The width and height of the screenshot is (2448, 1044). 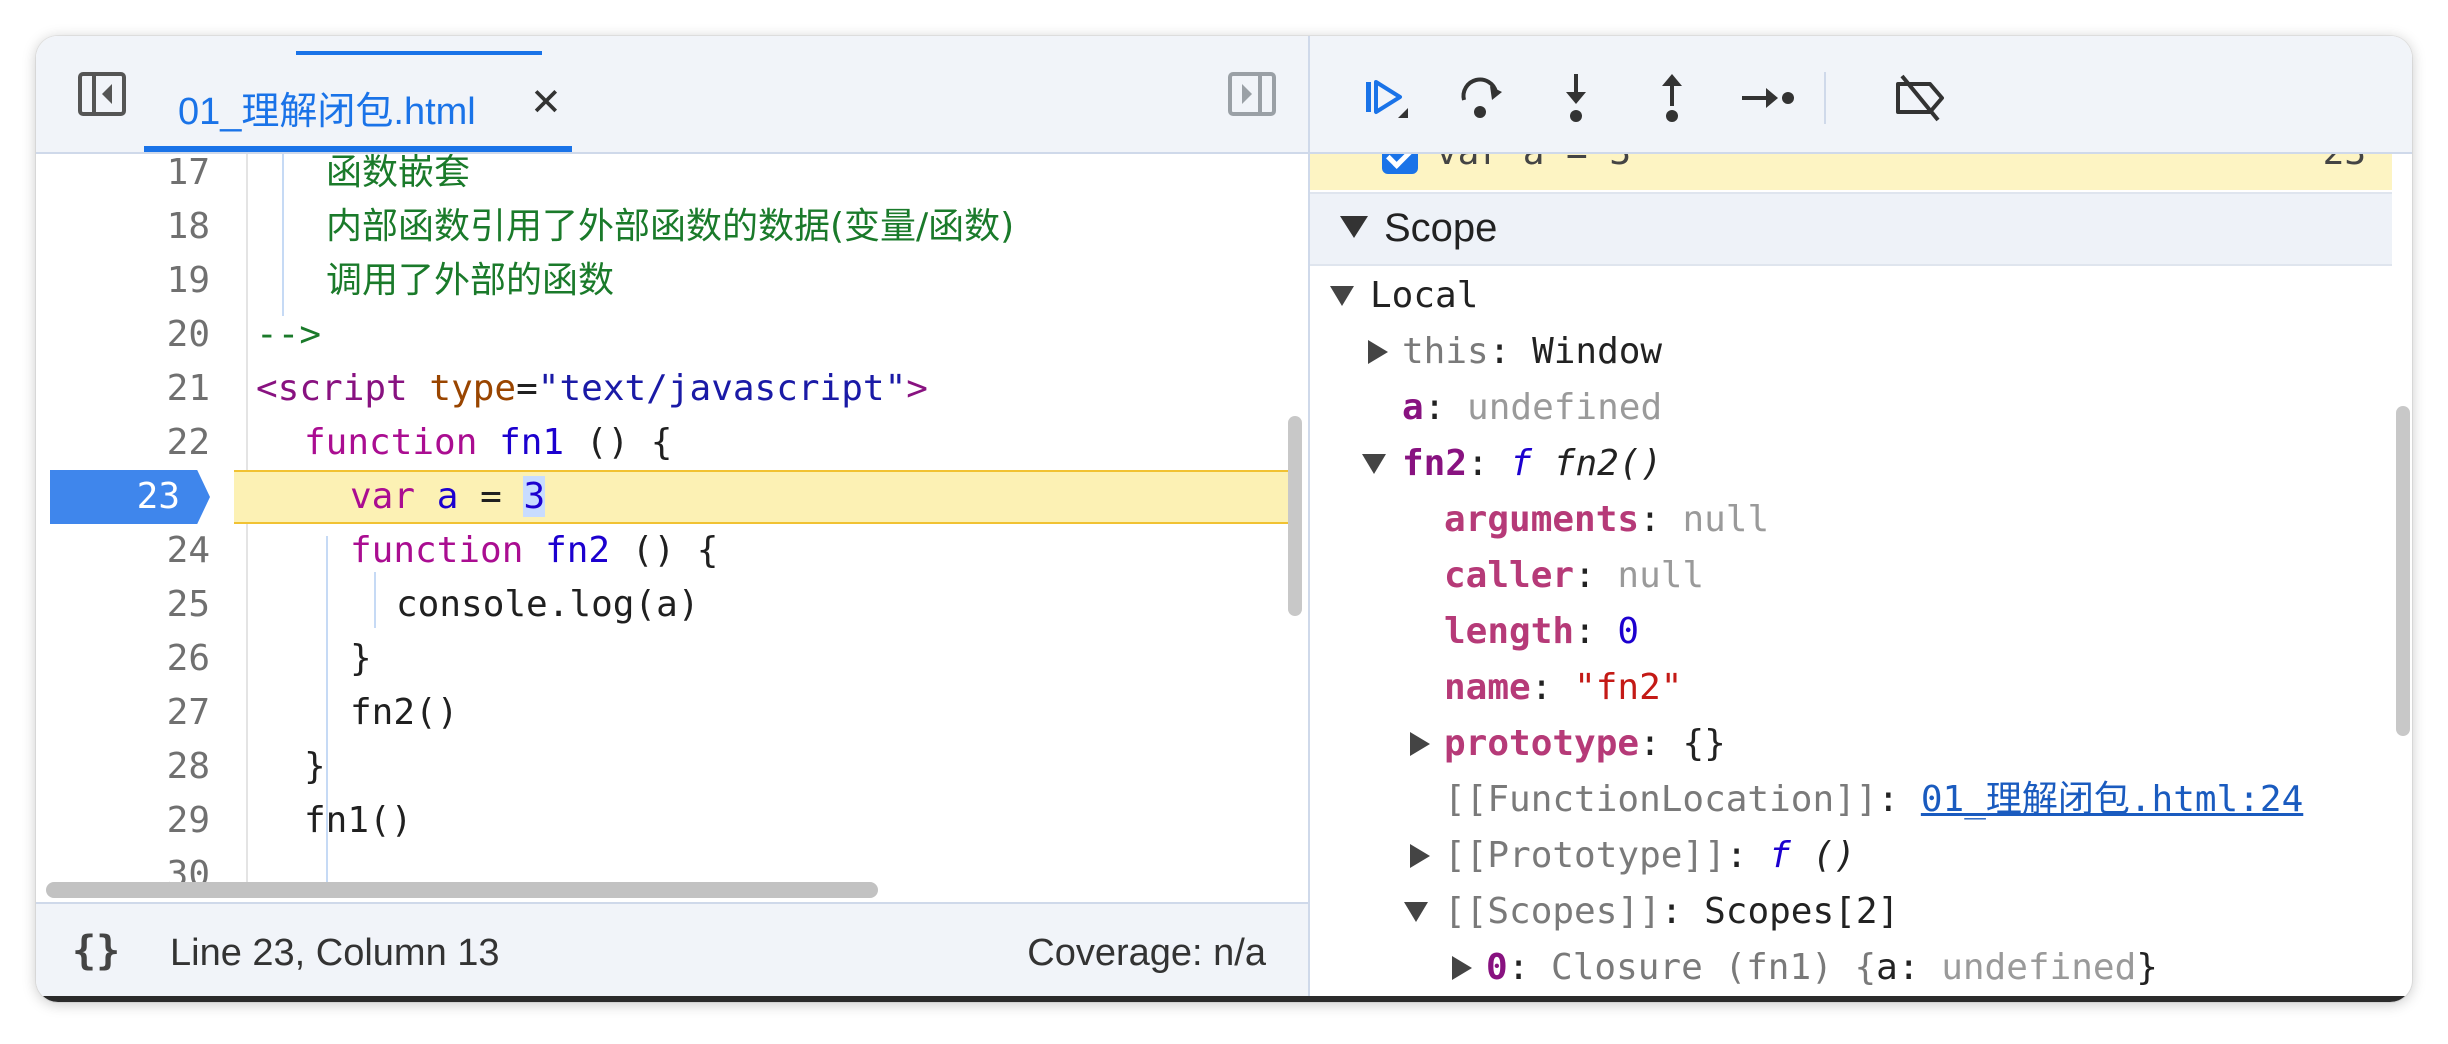 What do you see at coordinates (1533, 163) in the screenshot?
I see `breakpoint-code: var a = 3` at bounding box center [1533, 163].